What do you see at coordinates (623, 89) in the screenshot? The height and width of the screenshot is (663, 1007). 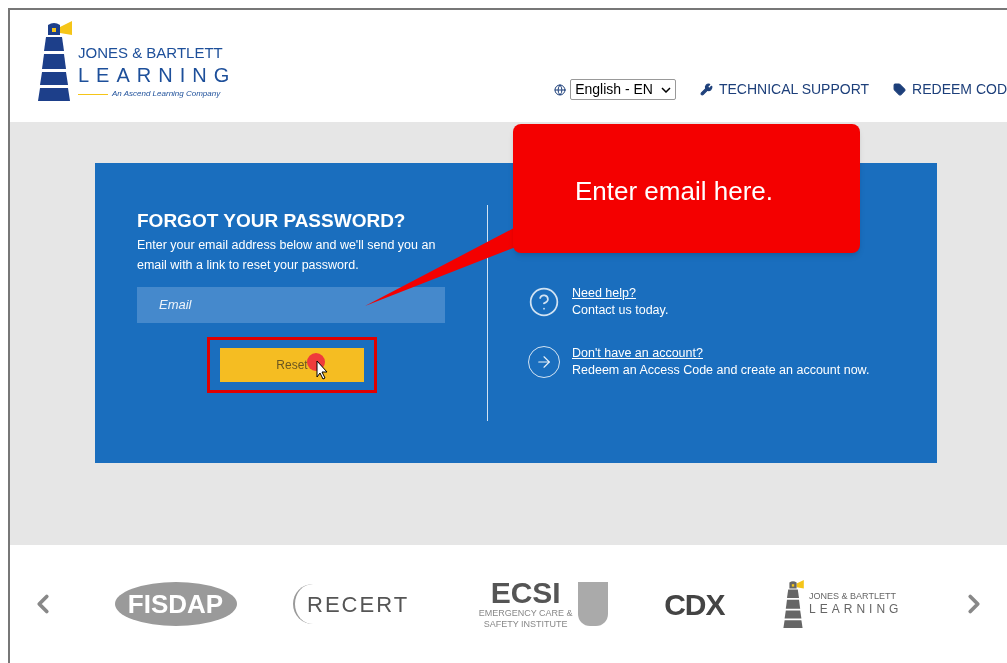 I see `language-select: English - EN` at bounding box center [623, 89].